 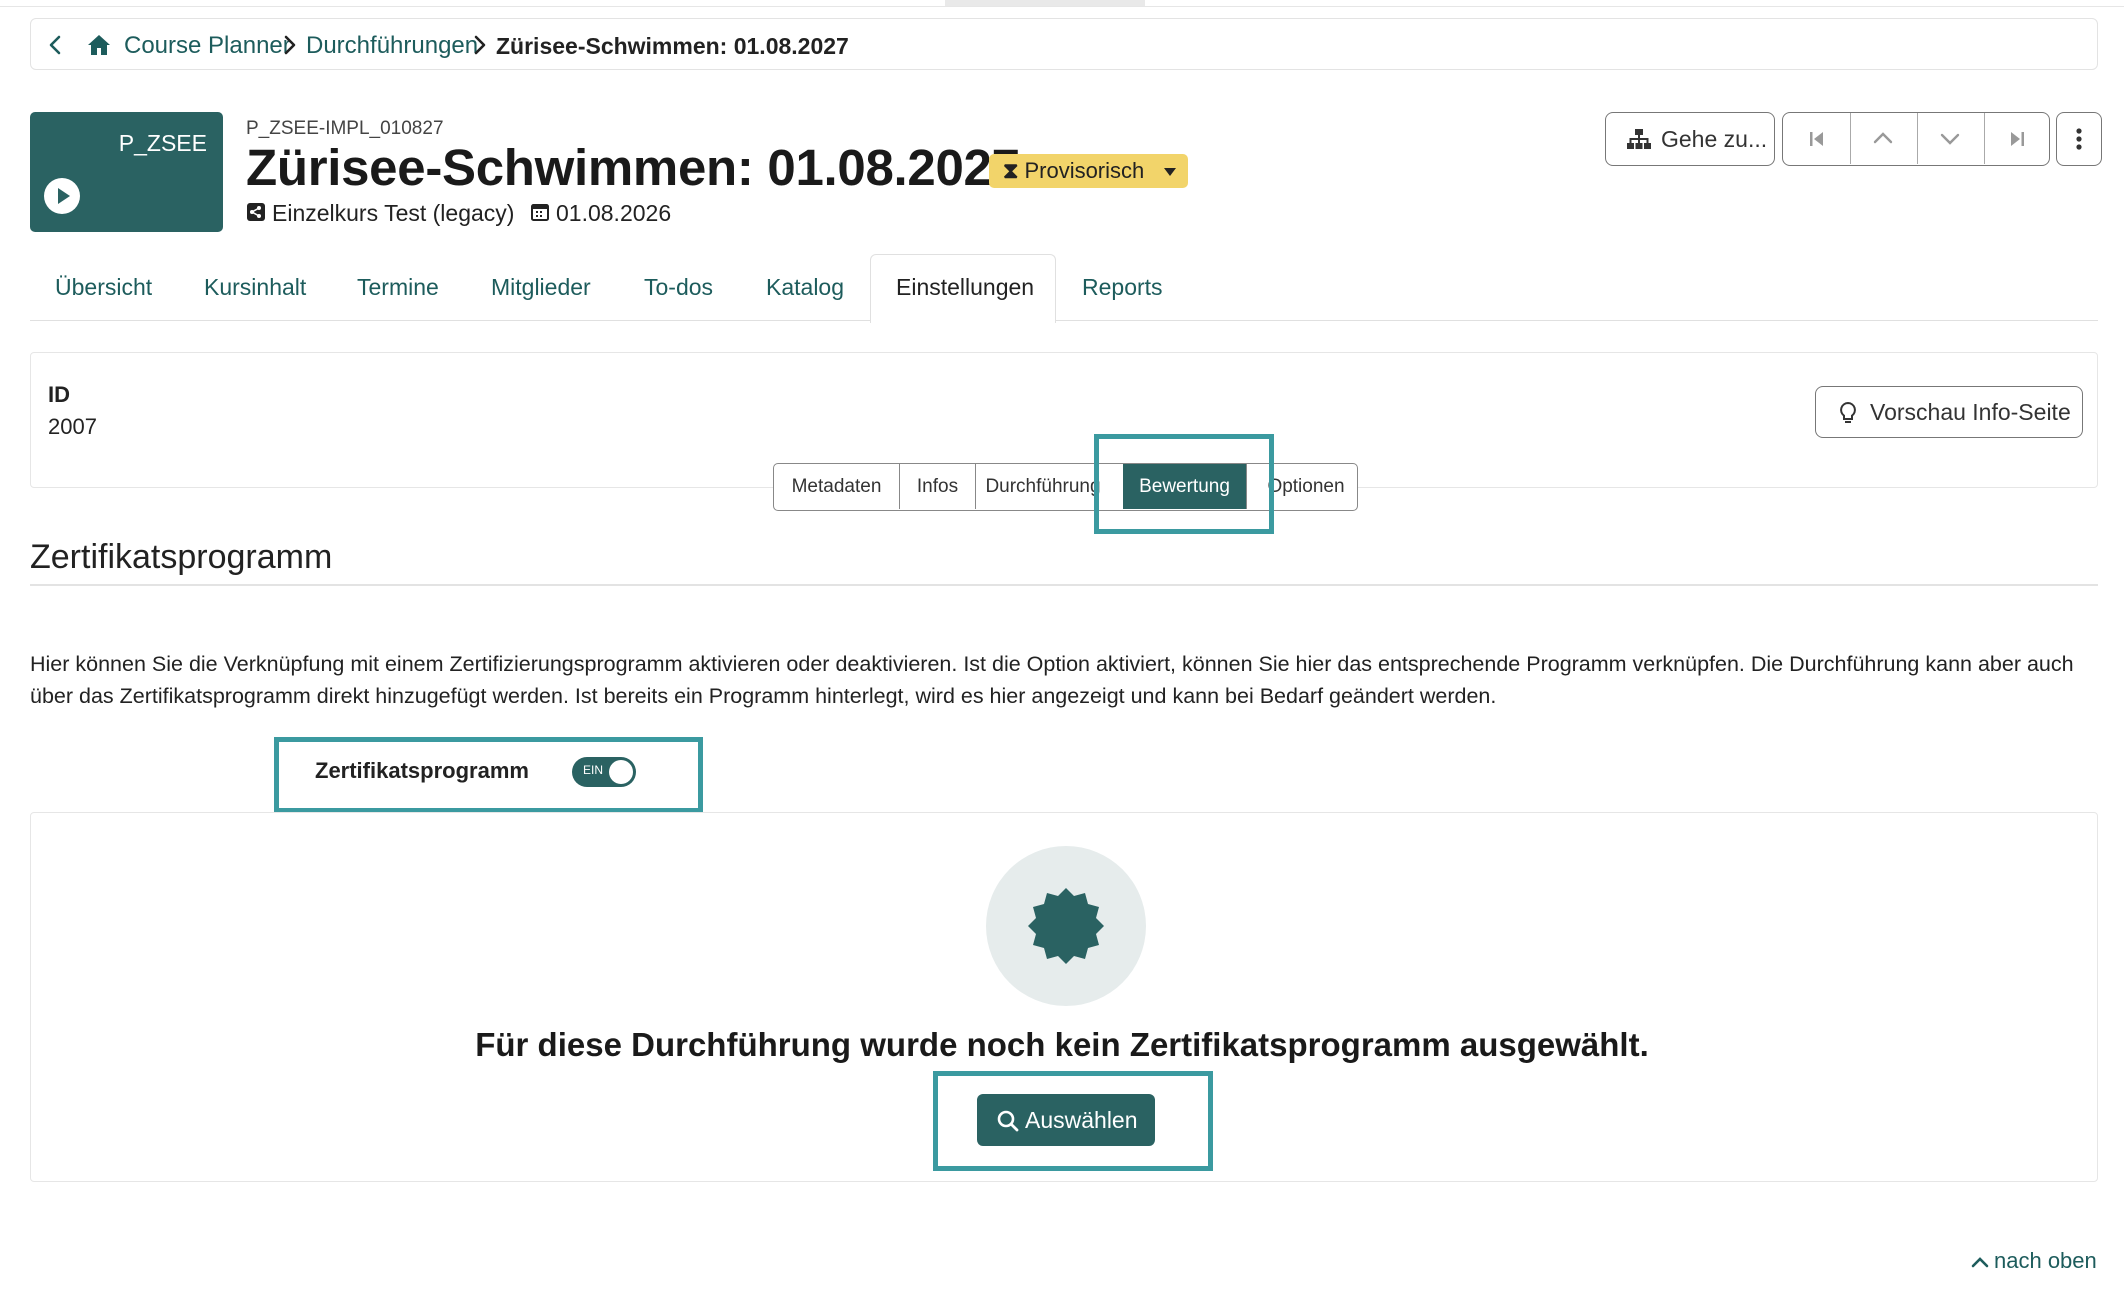 What do you see at coordinates (1062, 3) in the screenshot?
I see `top-progress-line` at bounding box center [1062, 3].